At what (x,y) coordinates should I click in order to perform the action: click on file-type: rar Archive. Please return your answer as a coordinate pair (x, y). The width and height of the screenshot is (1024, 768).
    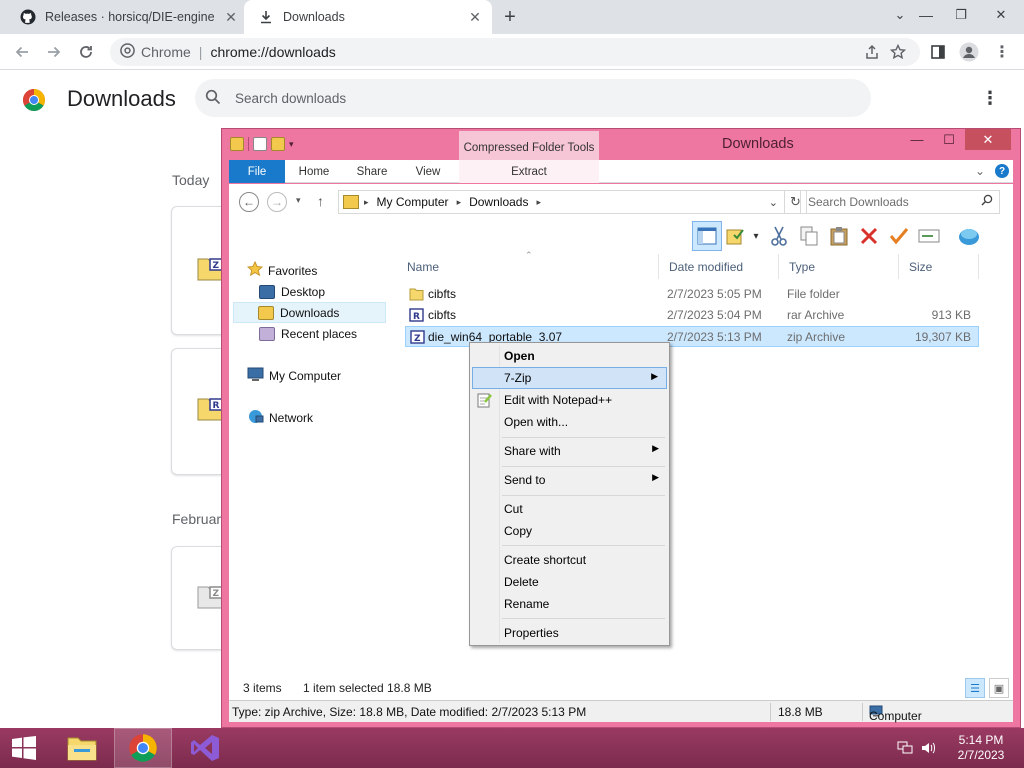
    Looking at the image, I should click on (816, 315).